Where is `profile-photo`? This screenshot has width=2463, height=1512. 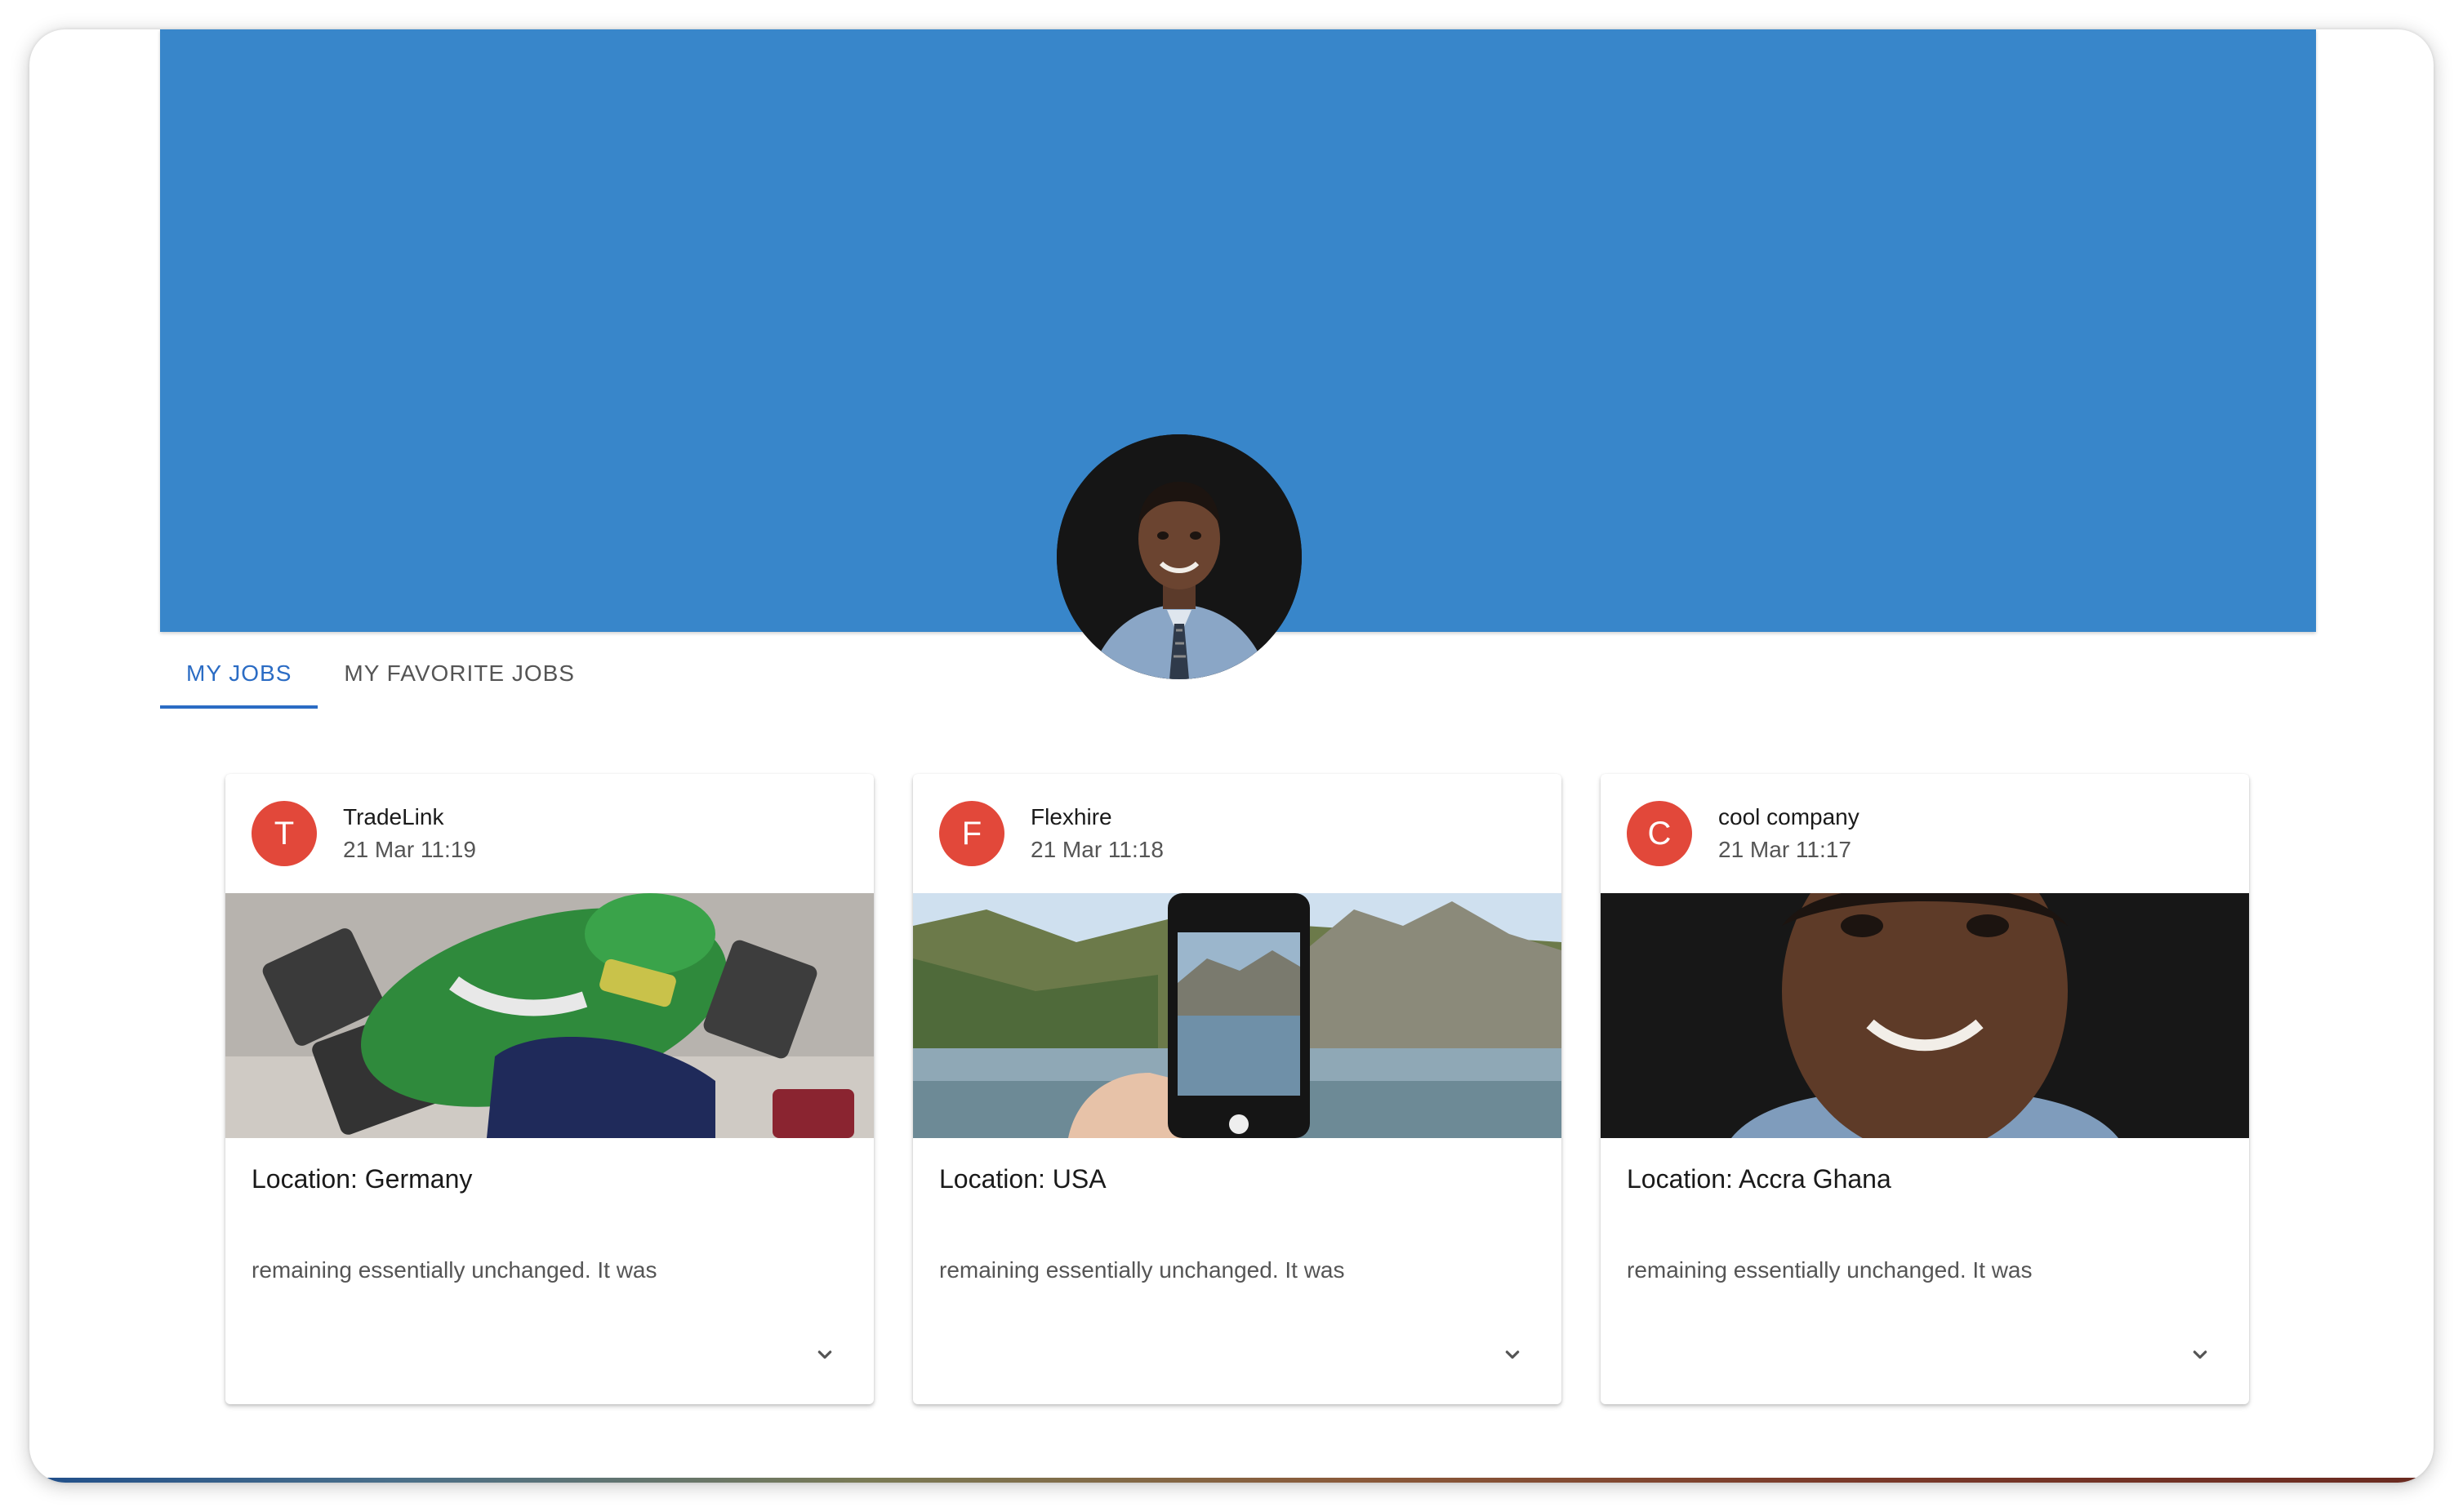 profile-photo is located at coordinates (1179, 556).